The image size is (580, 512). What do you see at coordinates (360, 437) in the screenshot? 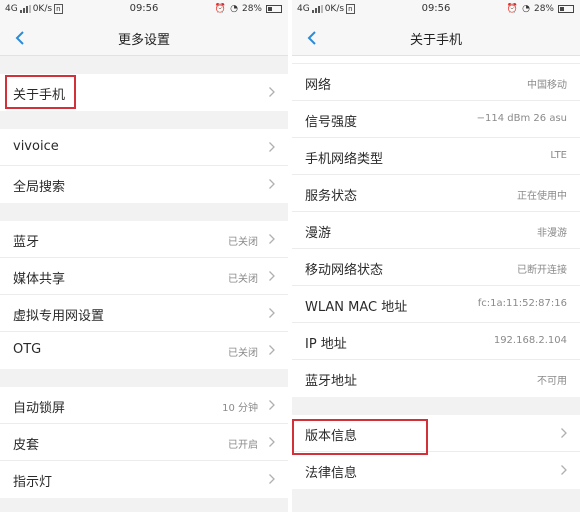
I see `highlight-box-version-info` at bounding box center [360, 437].